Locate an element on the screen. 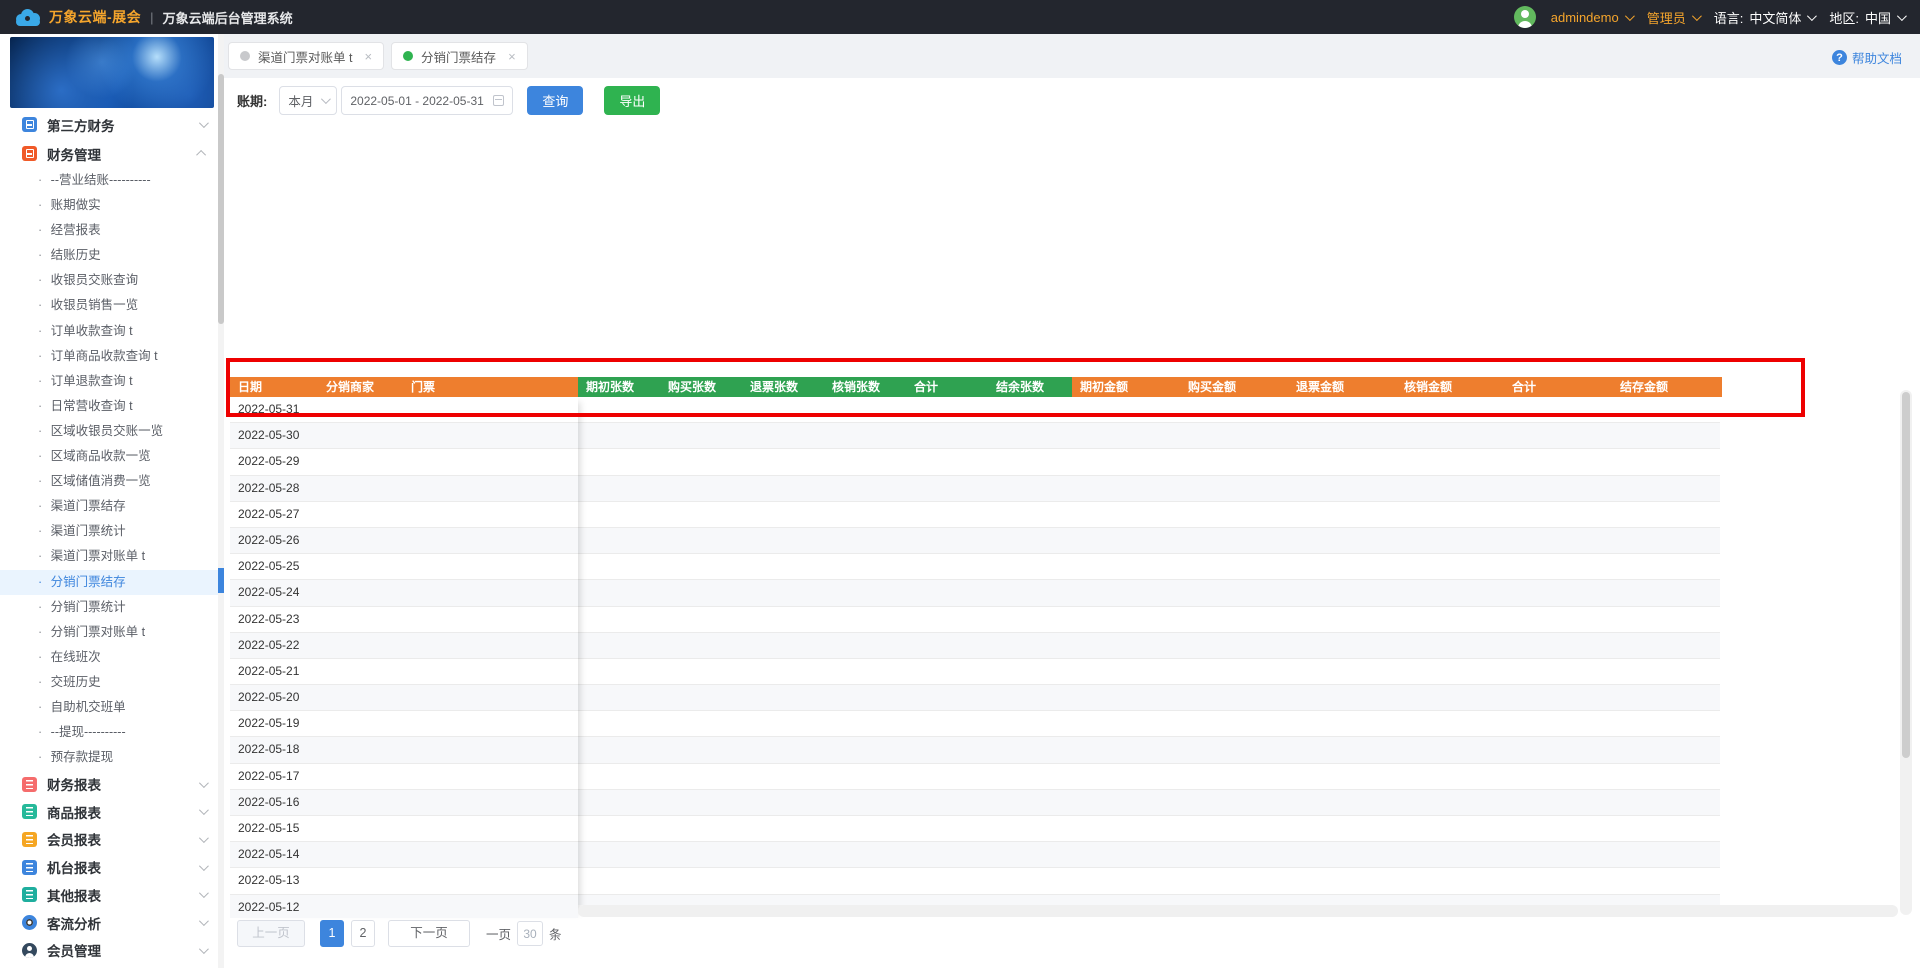 The height and width of the screenshot is (968, 1920). sidebar-item-label: 订单收款查询 t is located at coordinates (91, 330).